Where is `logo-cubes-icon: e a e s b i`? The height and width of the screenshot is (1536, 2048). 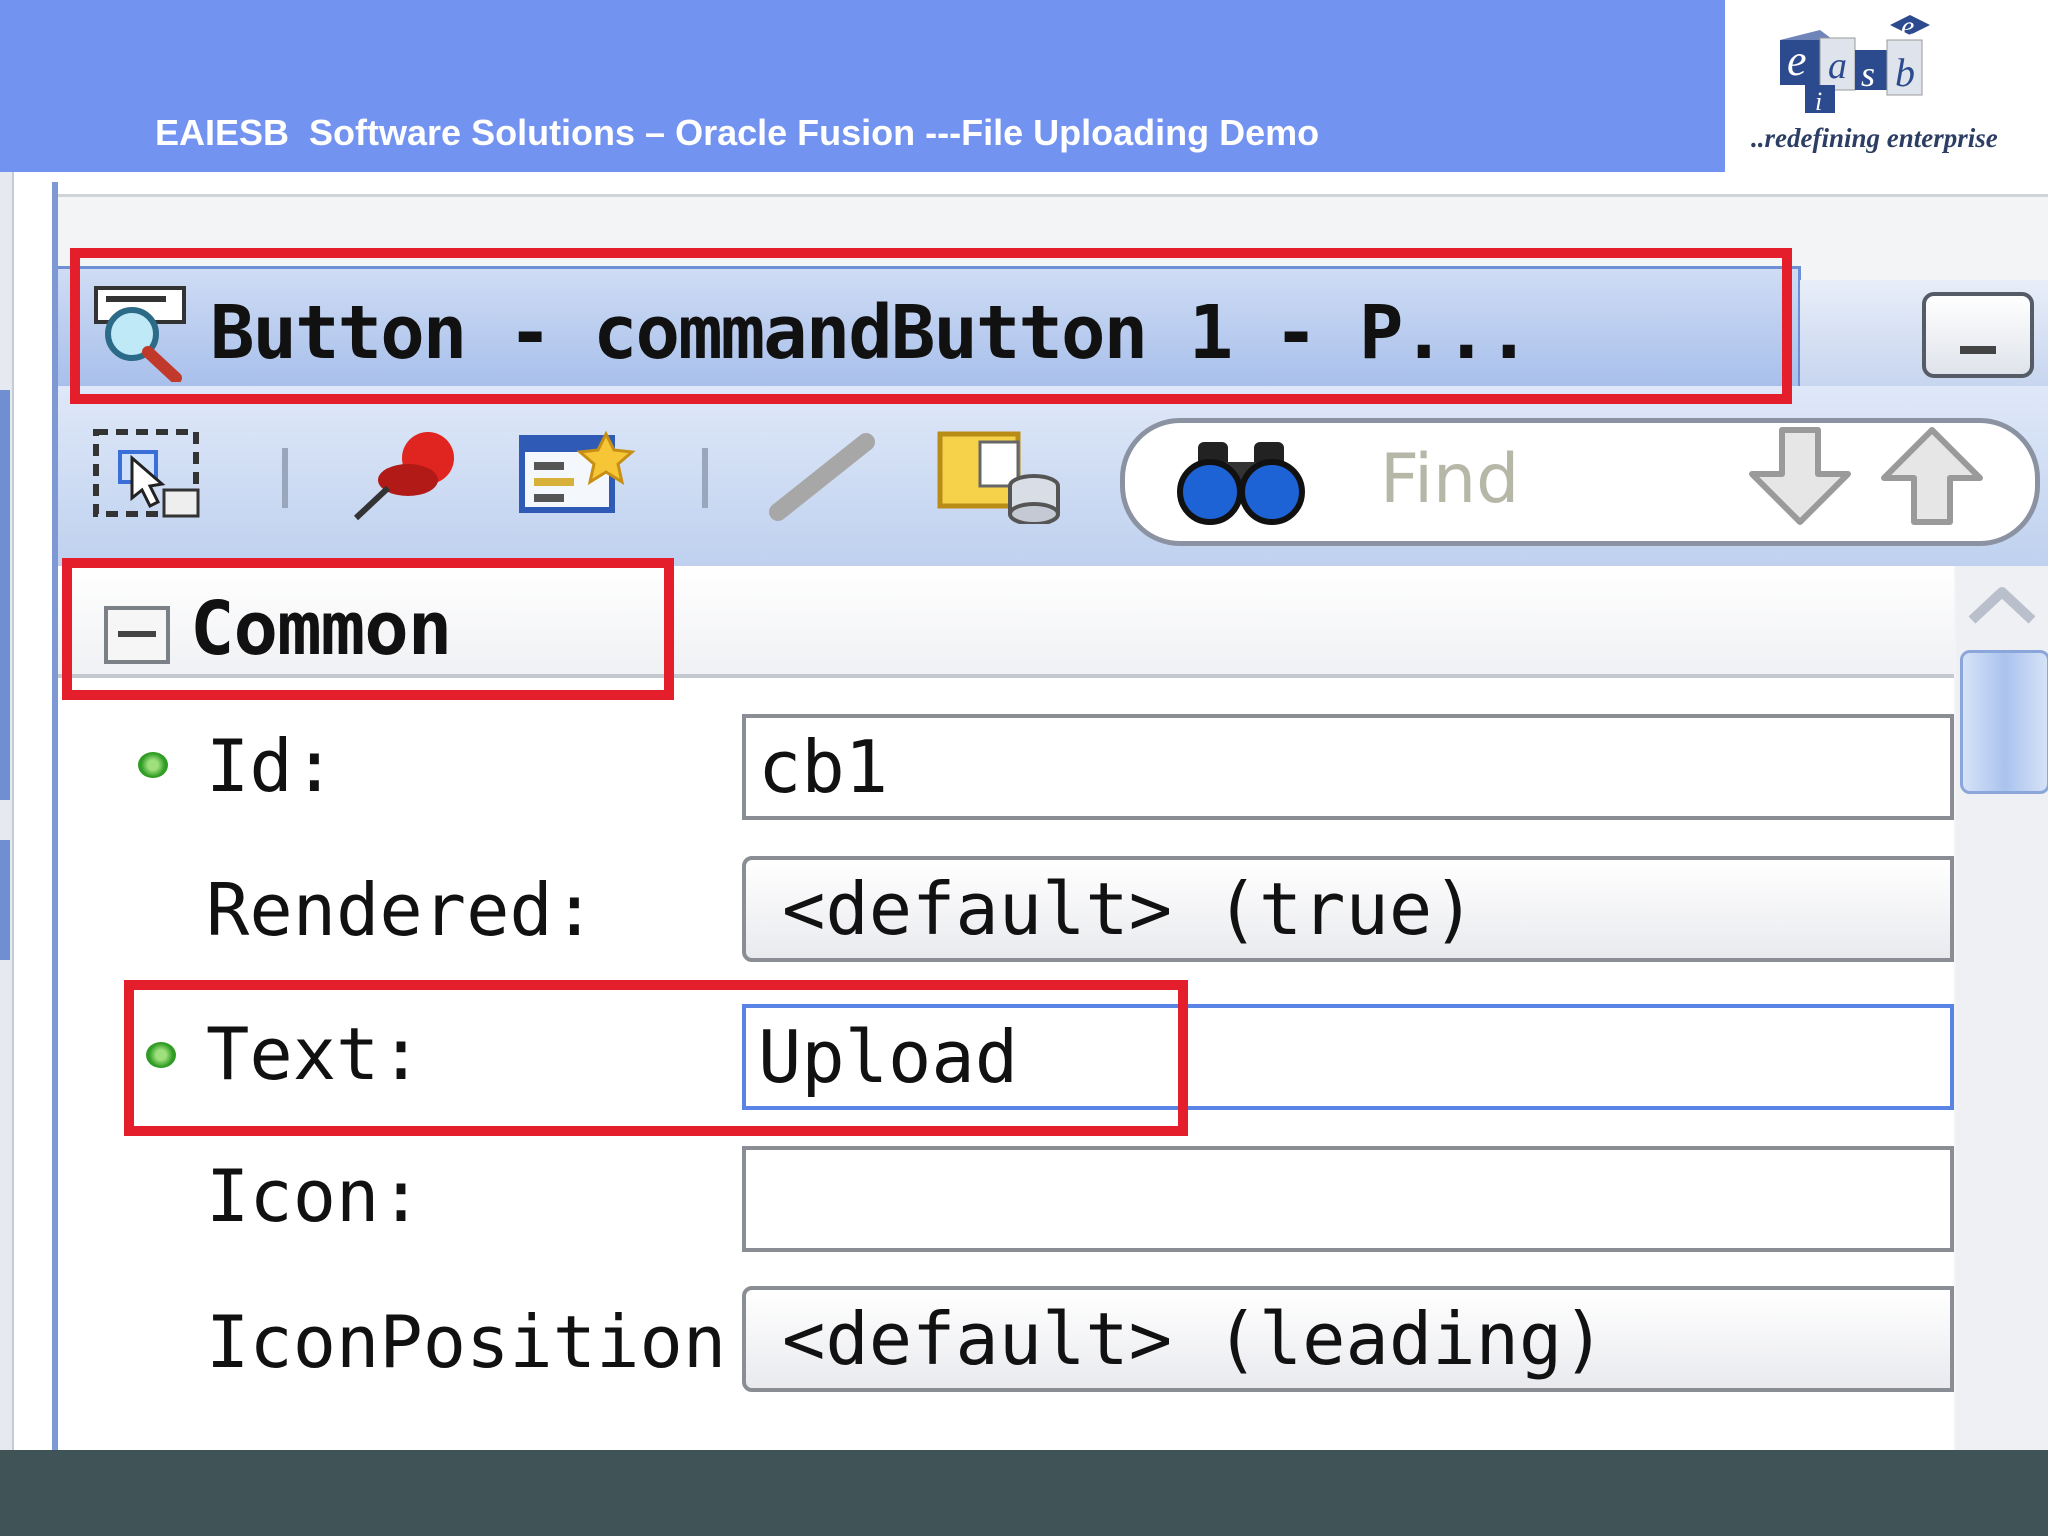
logo-cubes-icon: e a e s b i is located at coordinates (1855, 63).